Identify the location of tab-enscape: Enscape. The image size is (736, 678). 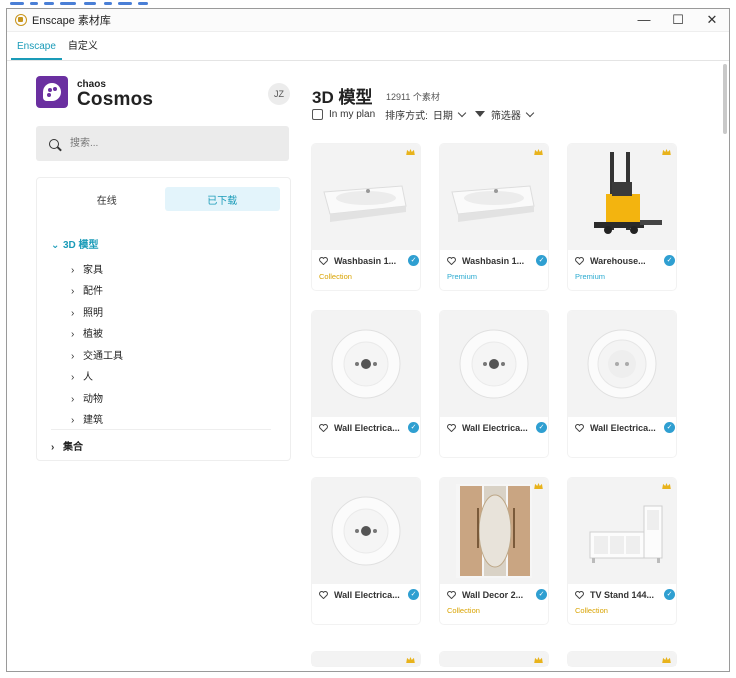
(36, 50).